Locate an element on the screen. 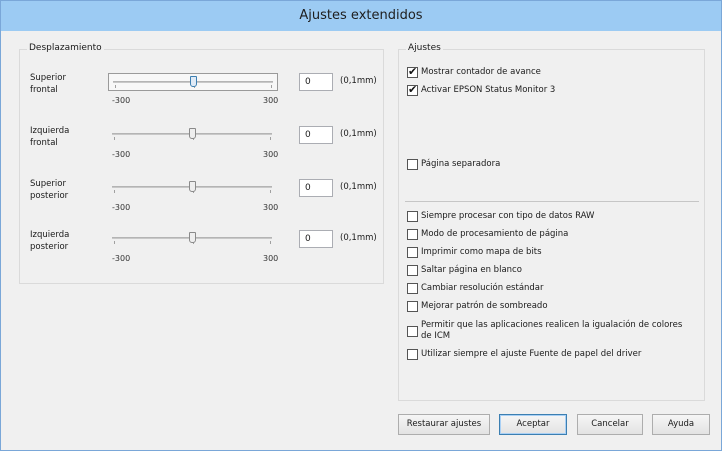 Image resolution: width=722 pixels, height=451 pixels. restore-settings-button: Restaurar ajustes is located at coordinates (444, 424).